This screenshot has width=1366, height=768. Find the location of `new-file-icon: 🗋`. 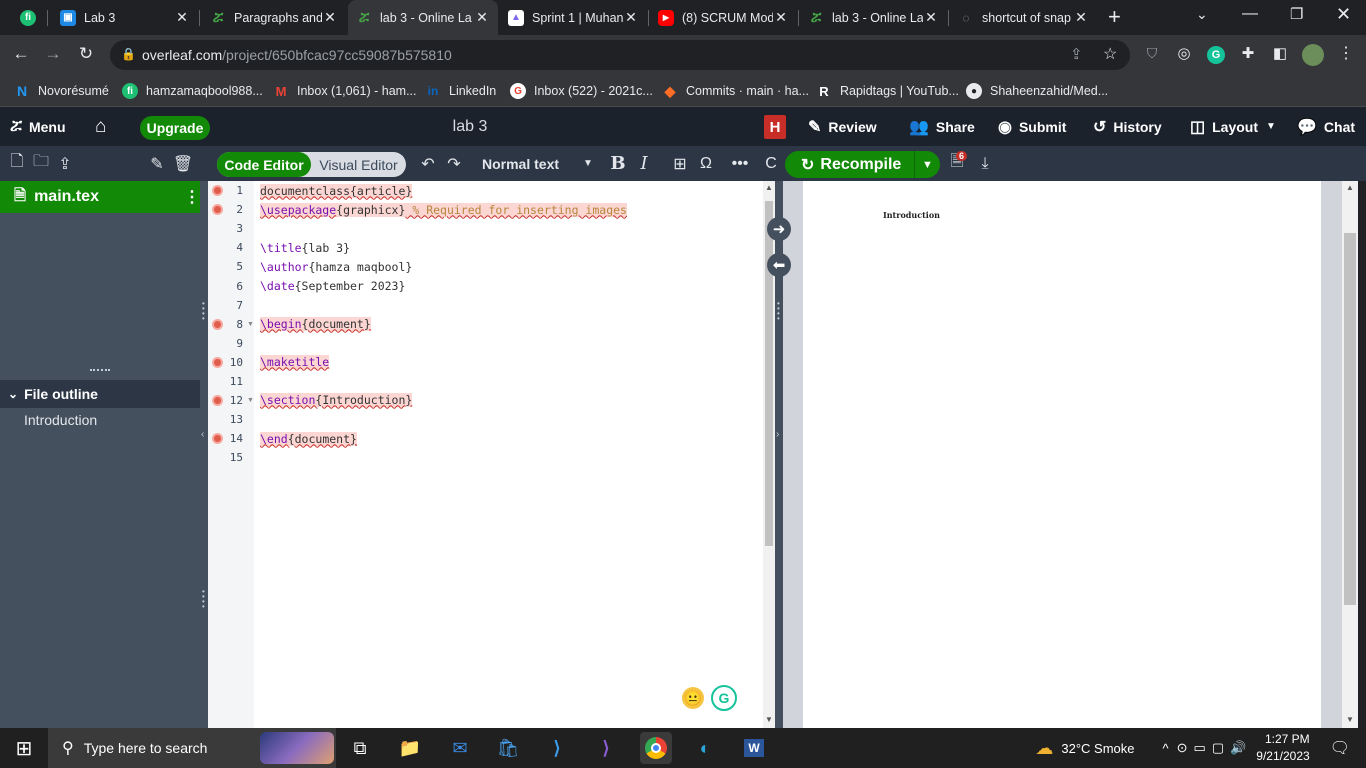

new-file-icon: 🗋 is located at coordinates (17, 163).